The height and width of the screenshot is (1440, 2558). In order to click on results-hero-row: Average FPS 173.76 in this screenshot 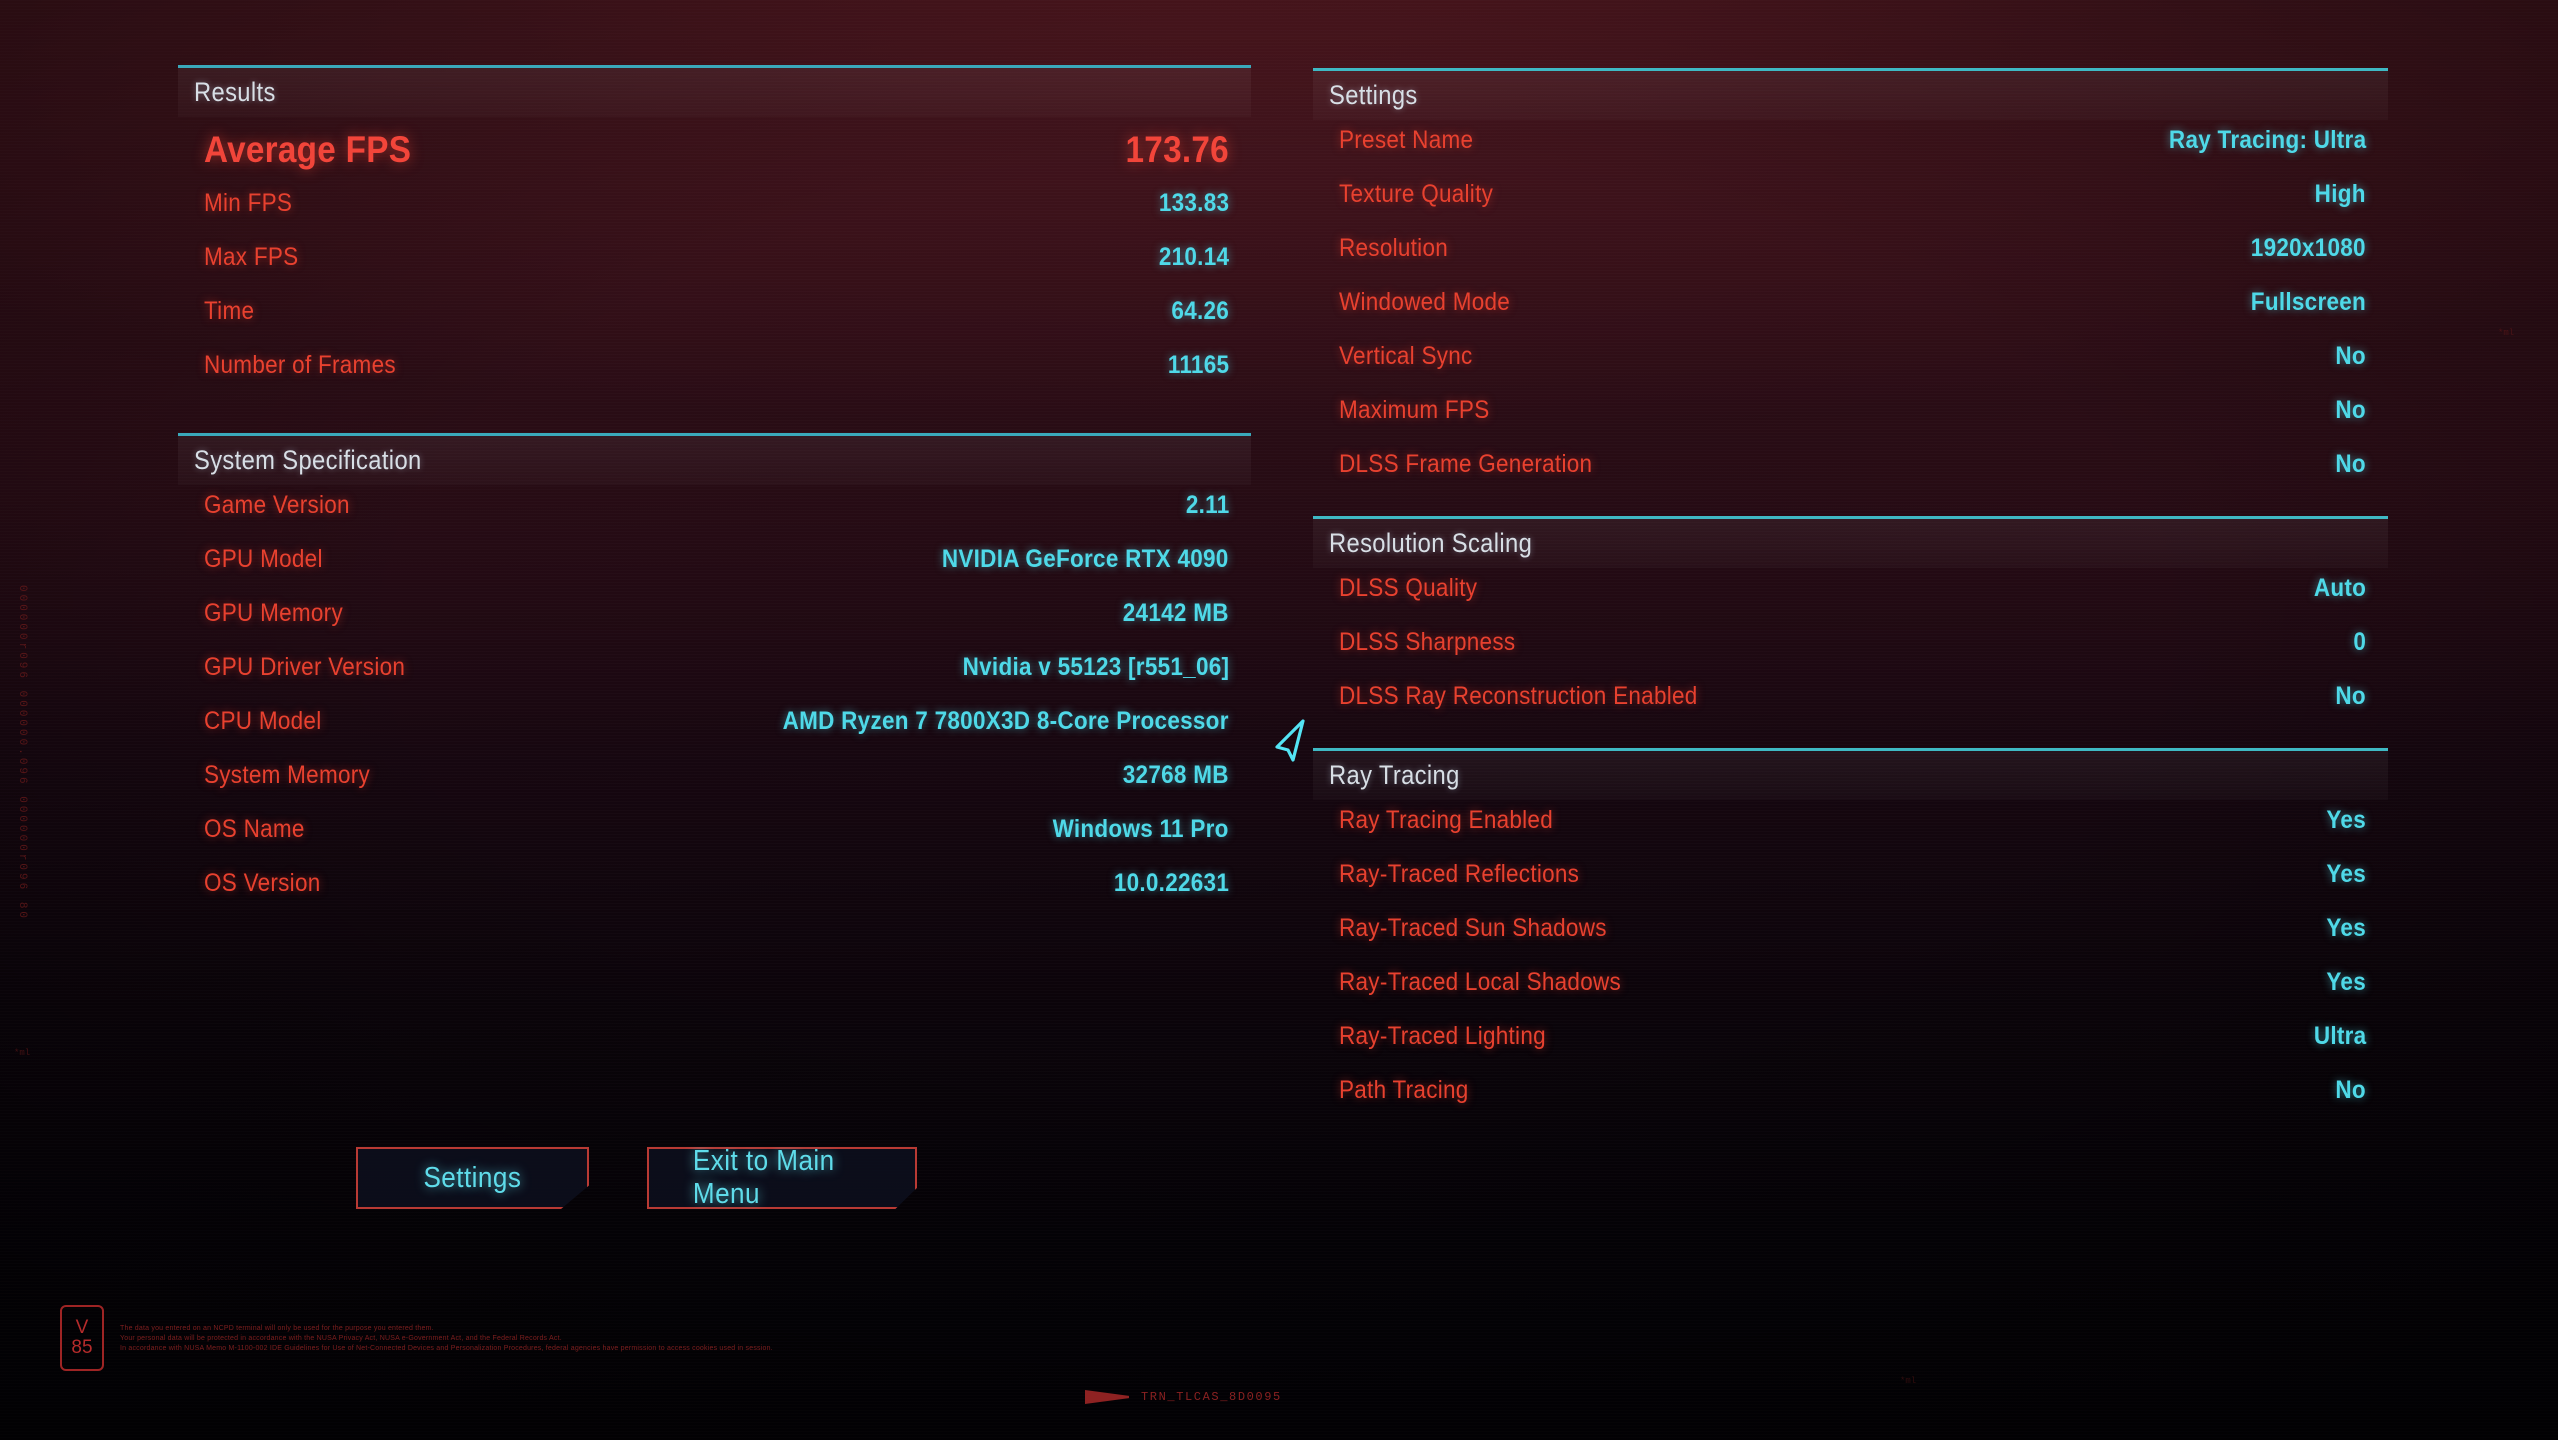, I will do `click(714, 156)`.